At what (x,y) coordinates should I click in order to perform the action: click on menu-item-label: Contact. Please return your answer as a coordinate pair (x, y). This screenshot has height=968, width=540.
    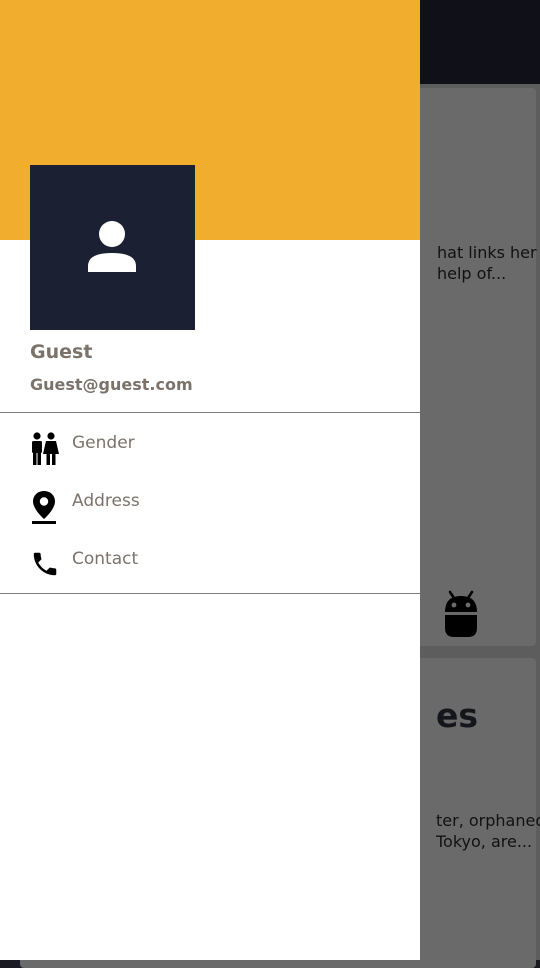
    Looking at the image, I should click on (105, 559).